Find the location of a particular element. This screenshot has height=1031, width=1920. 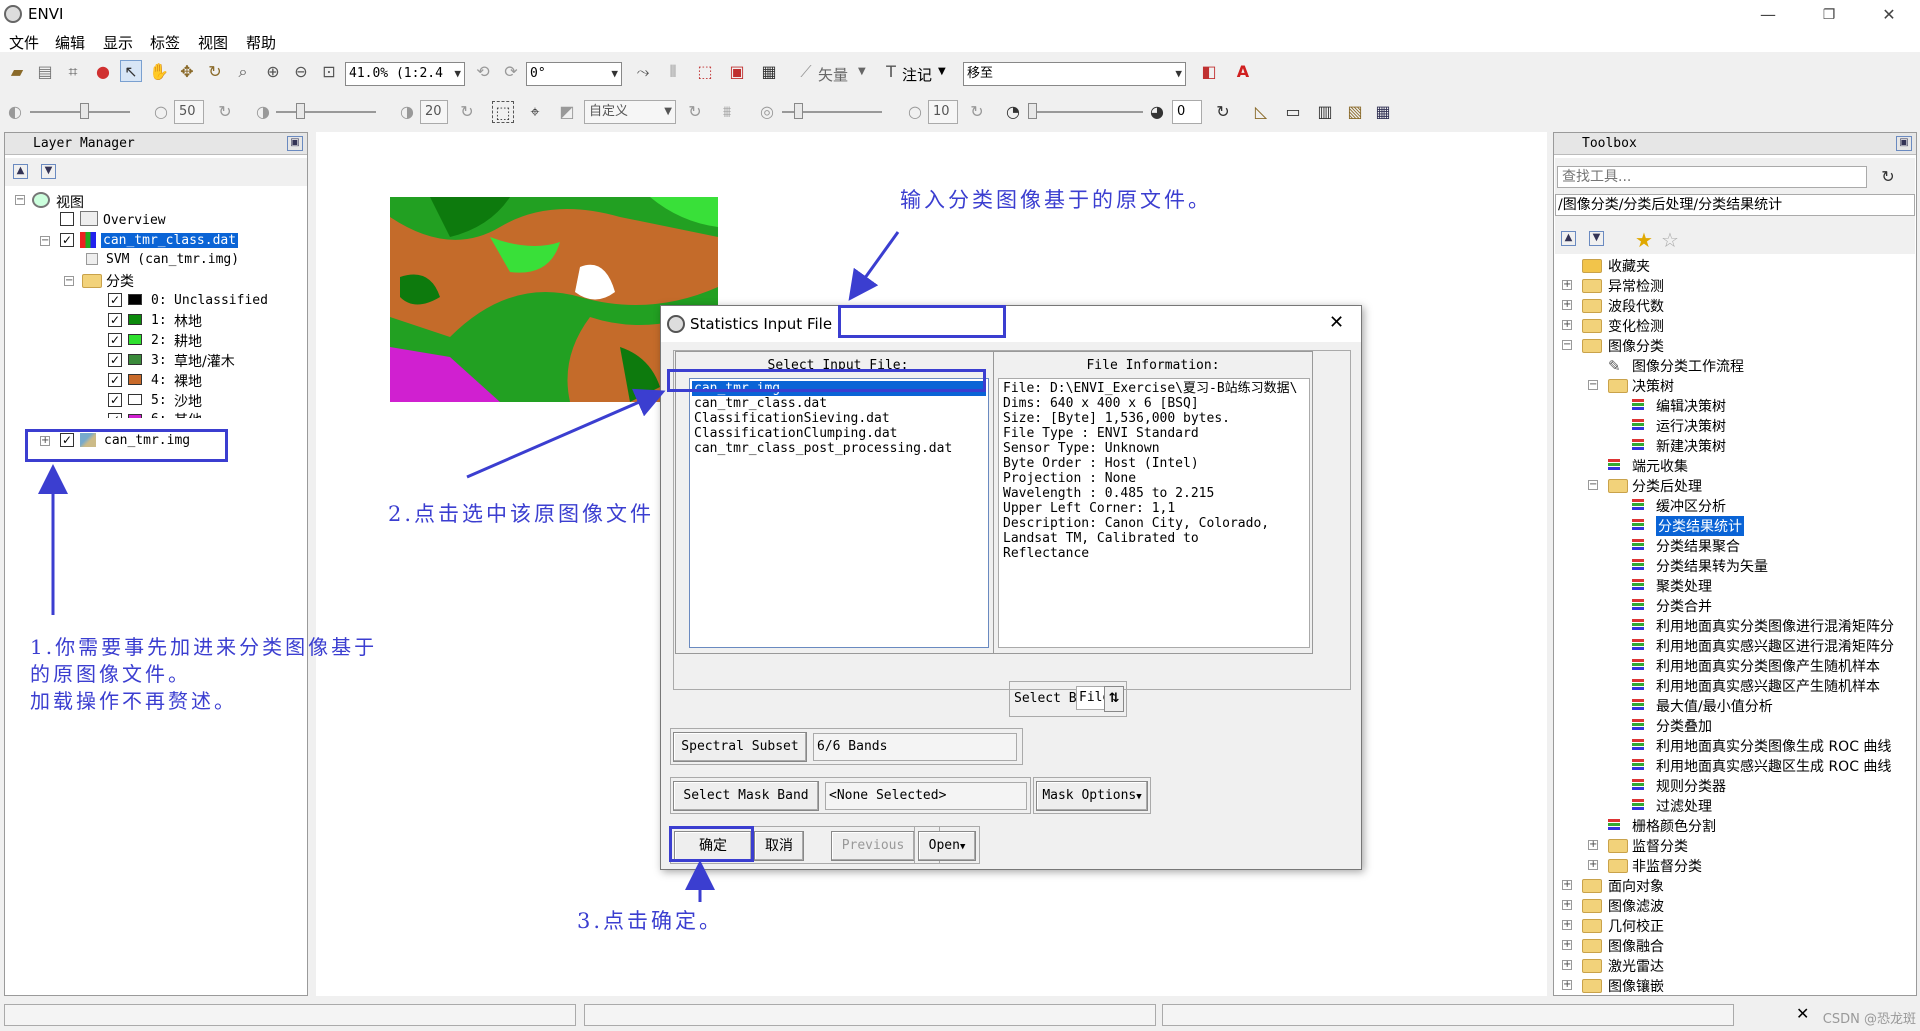

arrow-to-file is located at coordinates (566, 433).